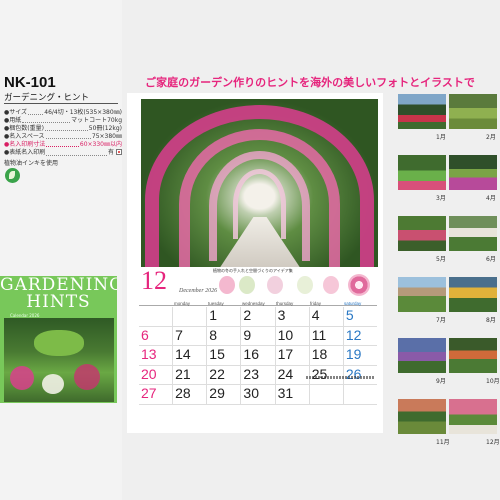 This screenshot has width=500, height=500. I want to click on spec-row: ●表紙名入印刷 有, so click(63, 153).